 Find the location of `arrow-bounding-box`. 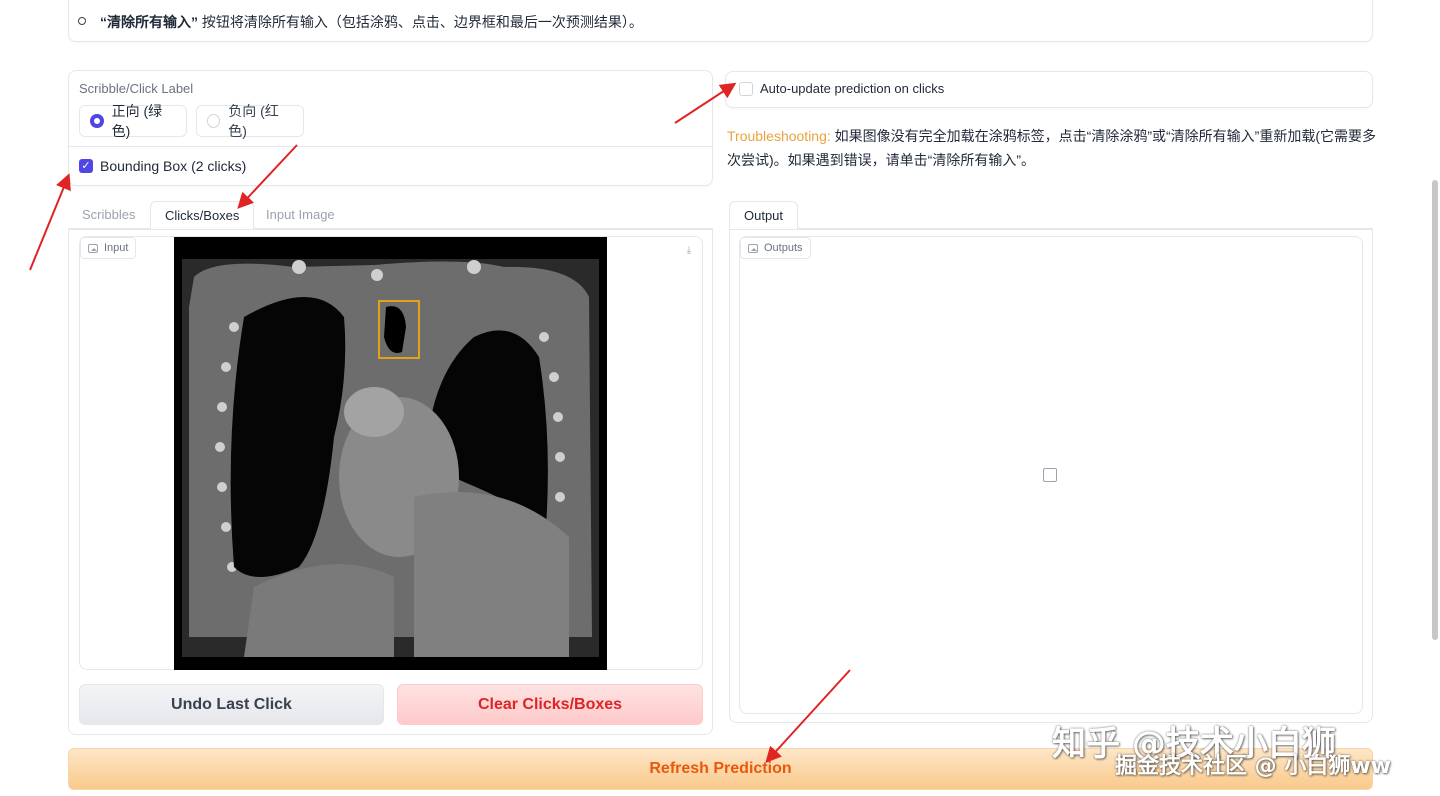

arrow-bounding-box is located at coordinates (50, 222).